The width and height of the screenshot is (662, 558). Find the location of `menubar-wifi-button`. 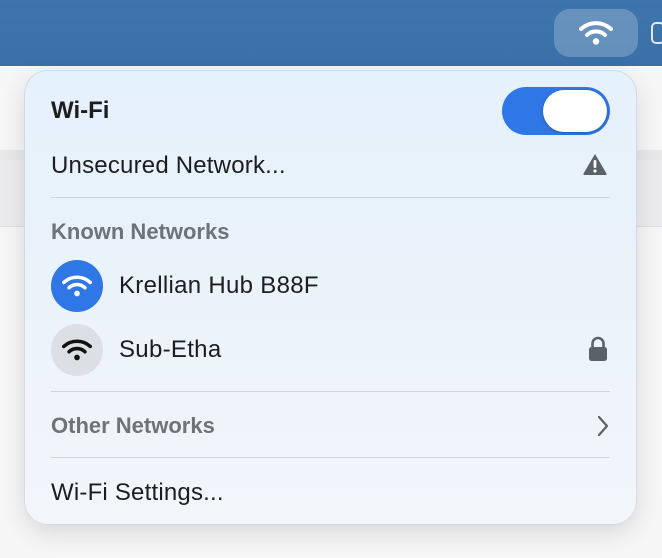

menubar-wifi-button is located at coordinates (596, 33).